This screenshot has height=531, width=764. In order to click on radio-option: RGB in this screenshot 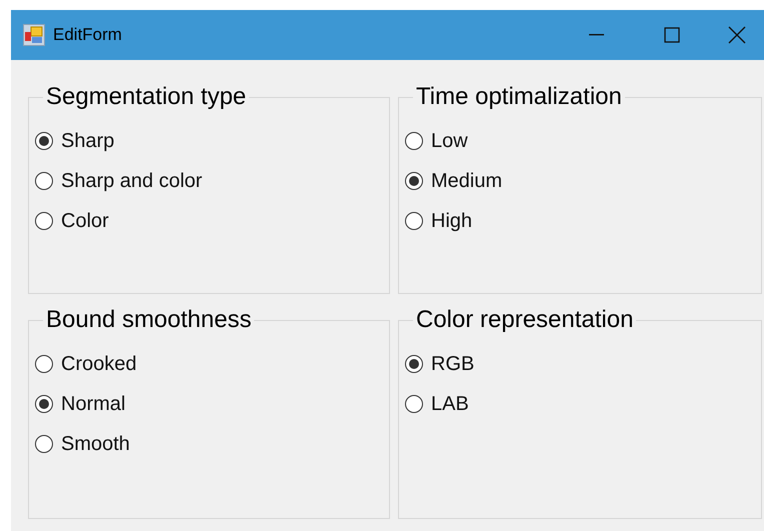, I will do `click(580, 364)`.